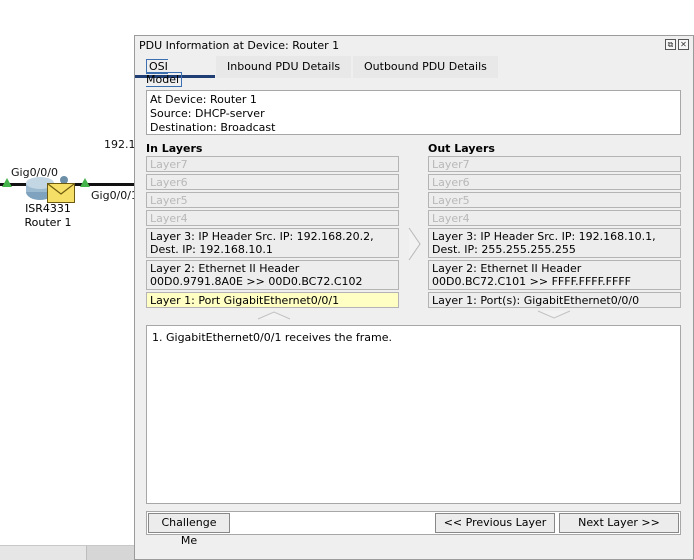  What do you see at coordinates (48, 208) in the screenshot?
I see `device-model: ISR4331` at bounding box center [48, 208].